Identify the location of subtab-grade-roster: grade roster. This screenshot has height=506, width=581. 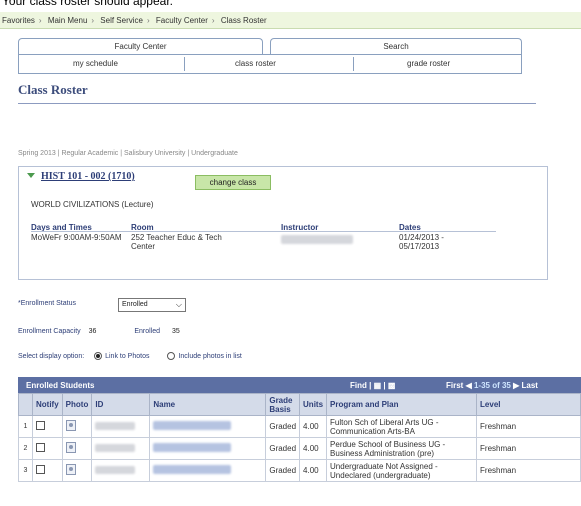
(428, 63).